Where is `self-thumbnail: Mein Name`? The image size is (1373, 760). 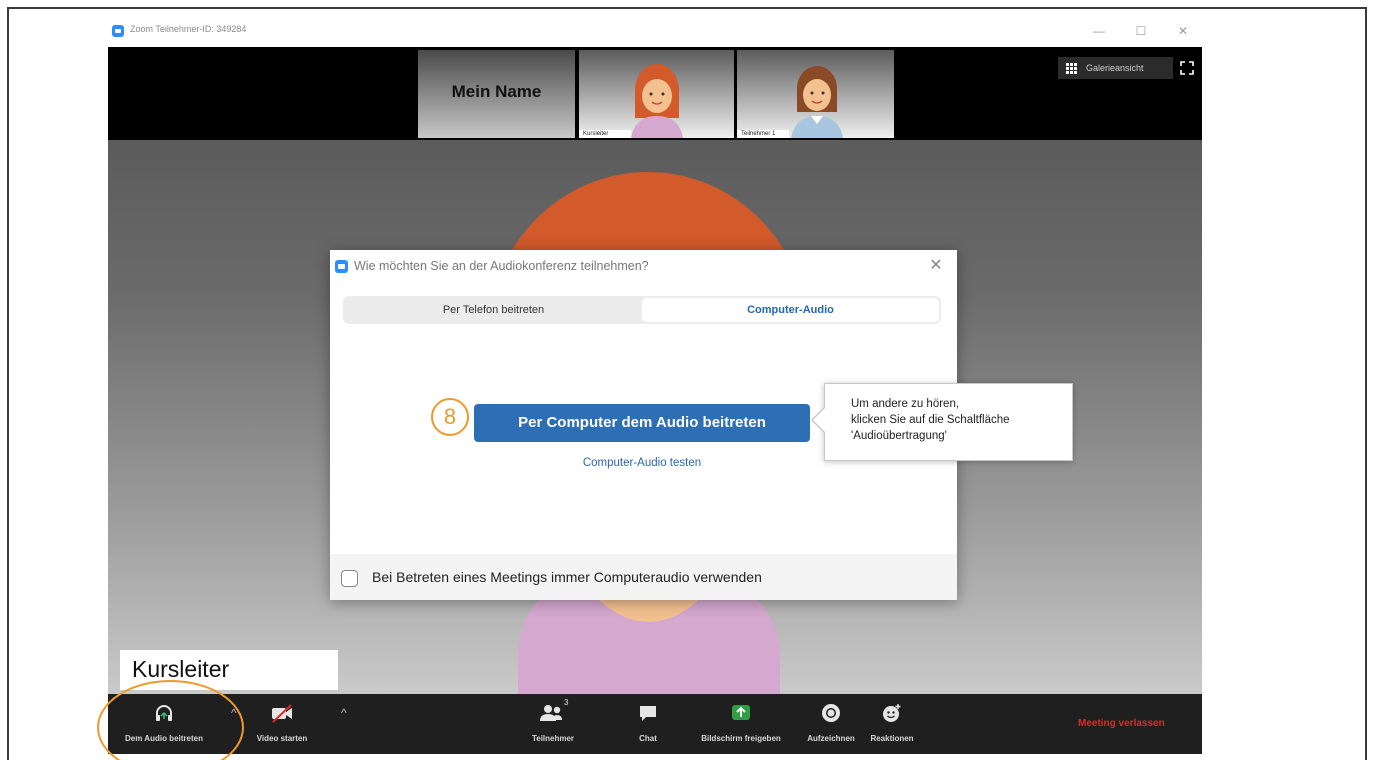
self-thumbnail: Mein Name is located at coordinates (496, 94).